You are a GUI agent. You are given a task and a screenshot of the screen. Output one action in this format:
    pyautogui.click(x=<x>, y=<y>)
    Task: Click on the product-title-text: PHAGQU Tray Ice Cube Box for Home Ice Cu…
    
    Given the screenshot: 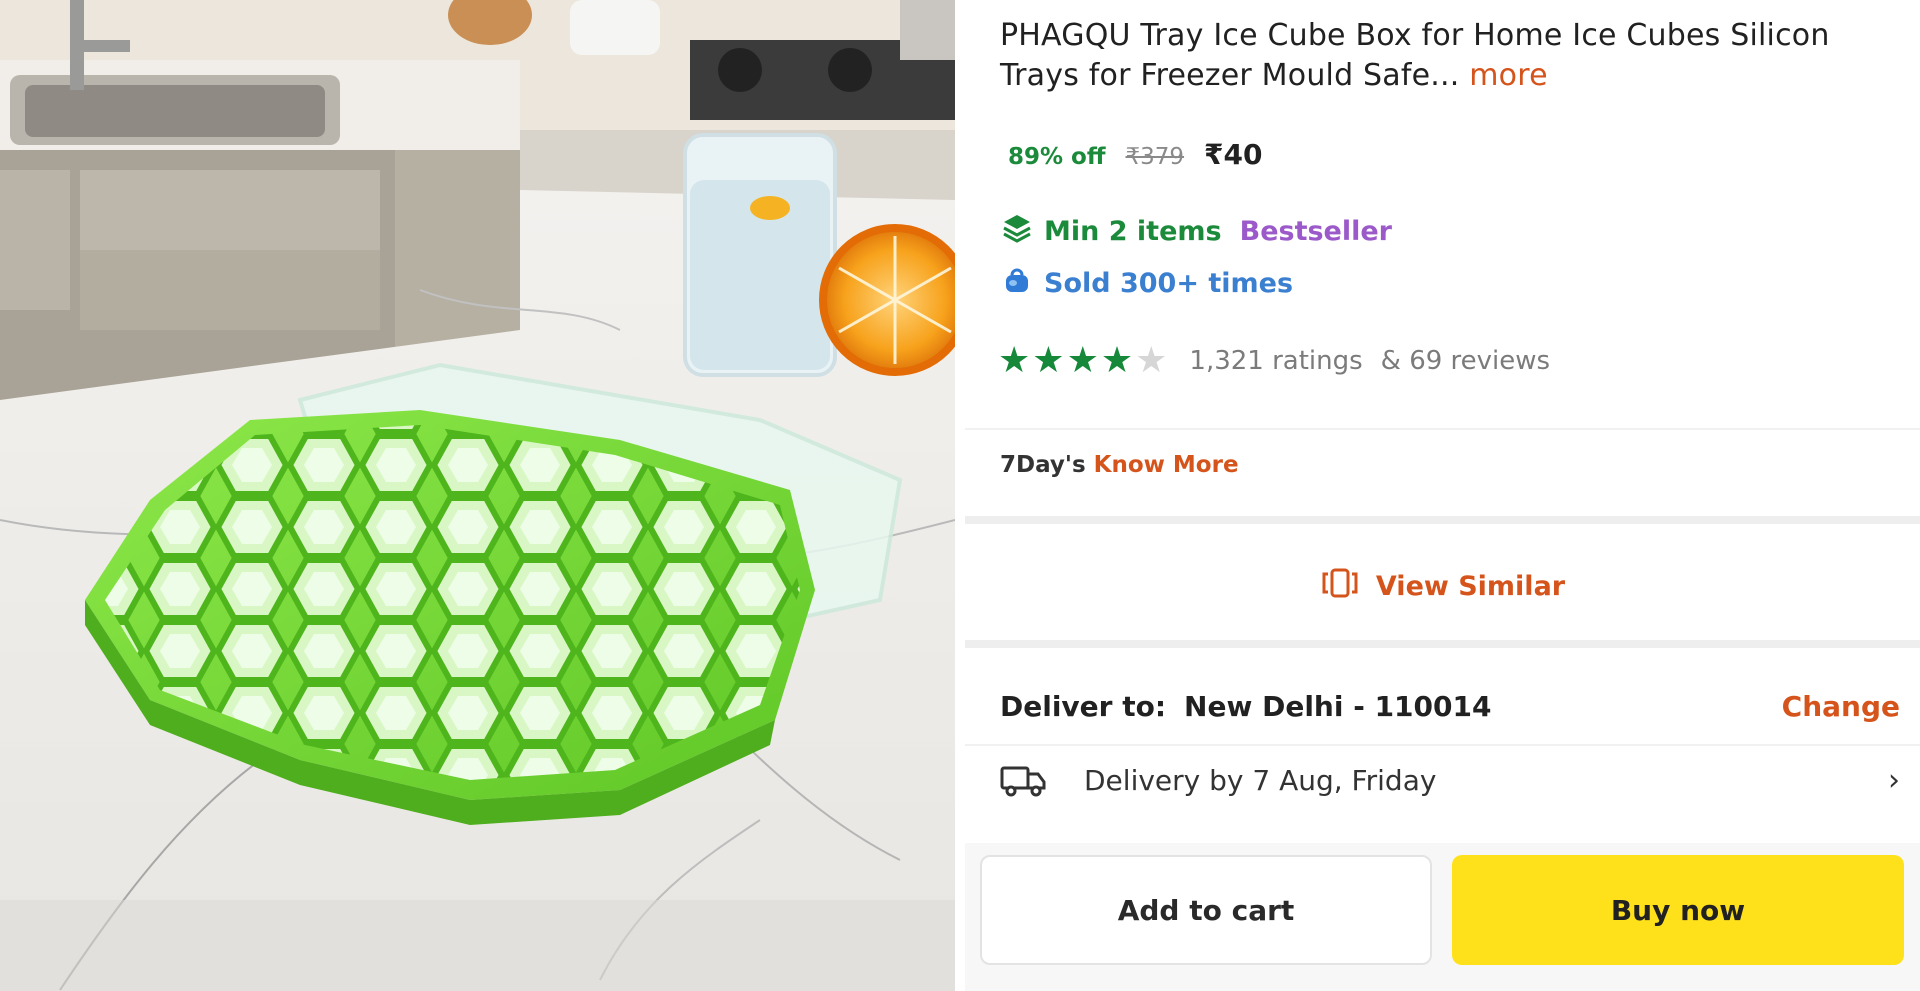 What is the action you would take?
    pyautogui.click(x=1415, y=55)
    